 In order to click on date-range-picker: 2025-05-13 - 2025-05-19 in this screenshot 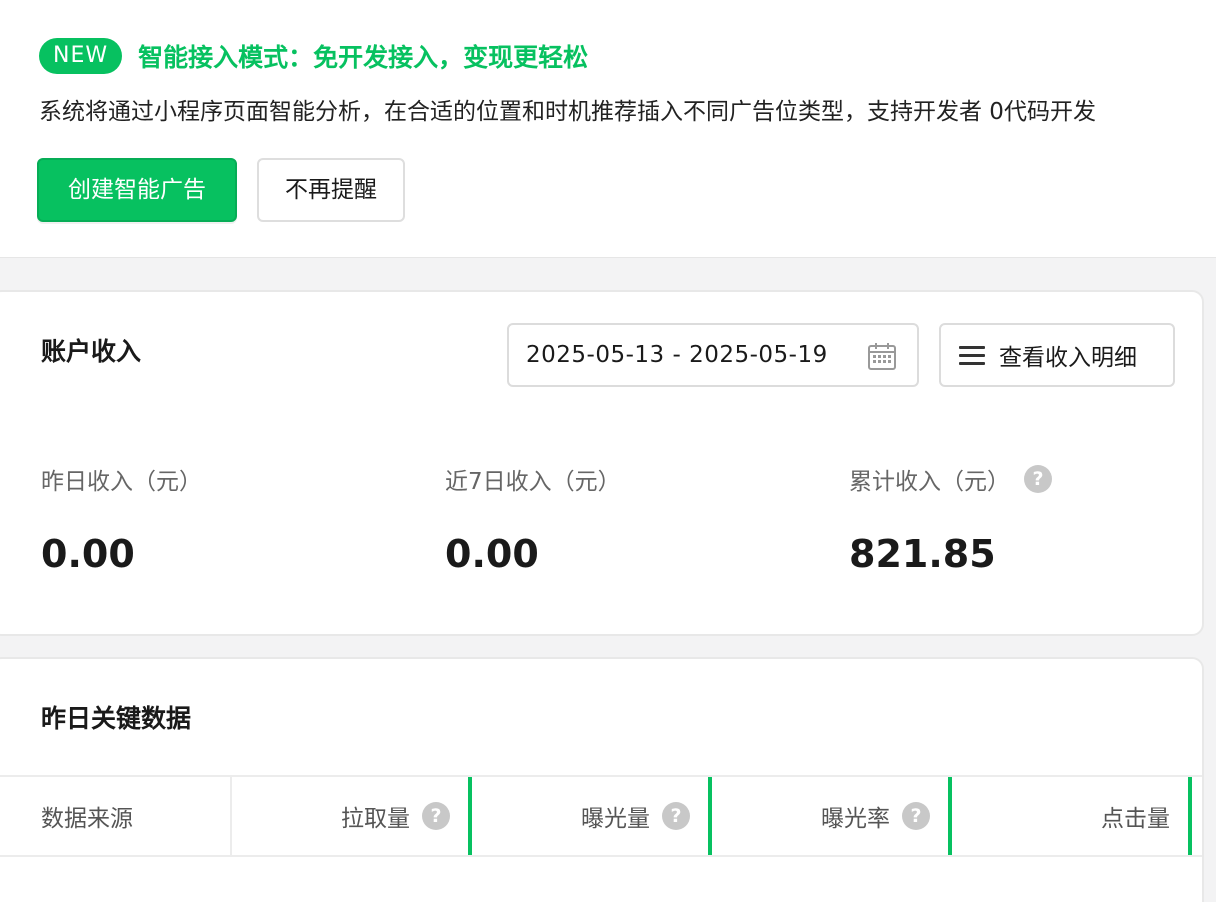, I will do `click(713, 355)`.